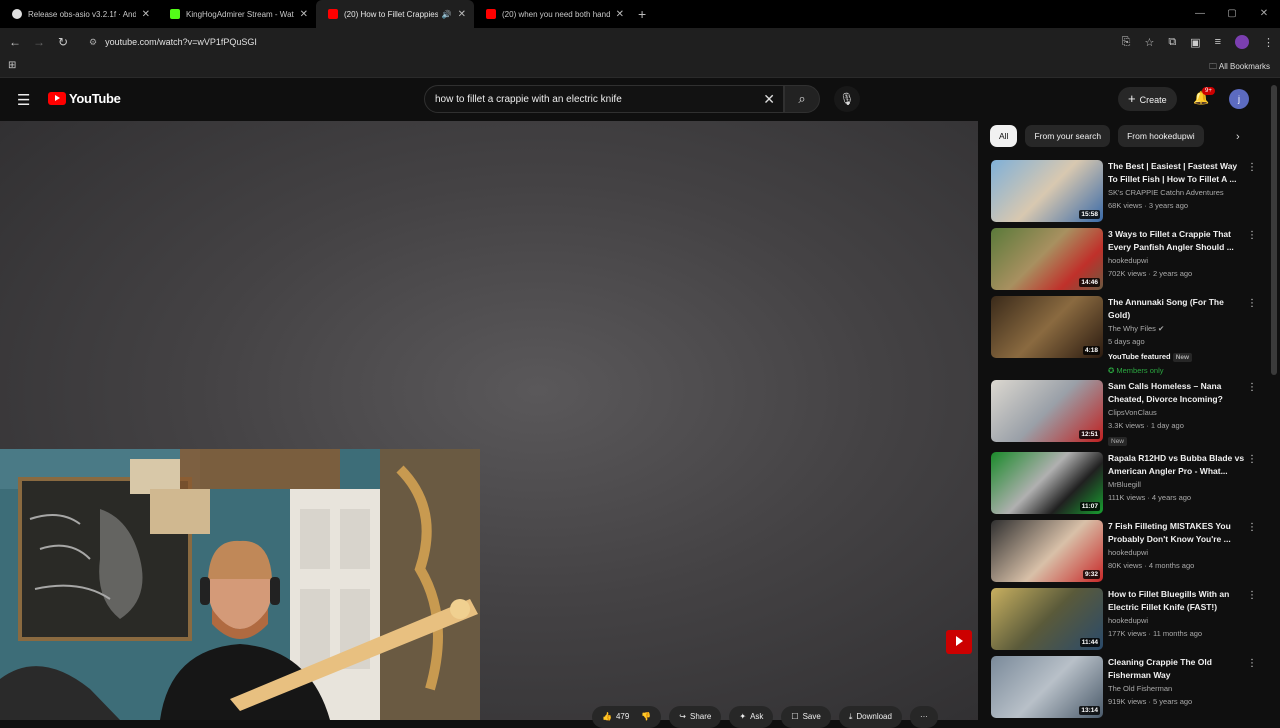 This screenshot has height=728, width=1280. Describe the element at coordinates (1264, 14) in the screenshot. I see `close-window-icon: ✕` at that location.